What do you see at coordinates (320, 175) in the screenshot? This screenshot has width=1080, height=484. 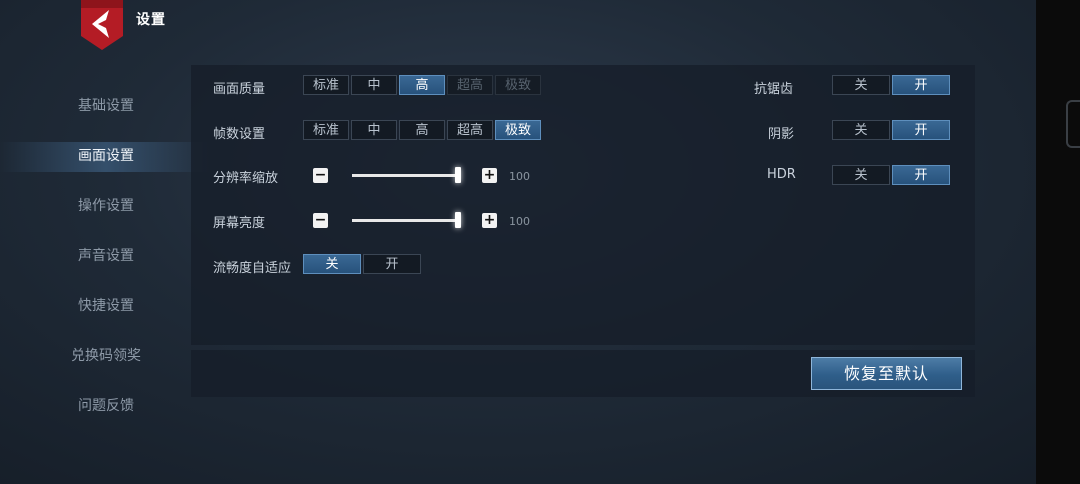 I see `resolution-decrease-button: −` at bounding box center [320, 175].